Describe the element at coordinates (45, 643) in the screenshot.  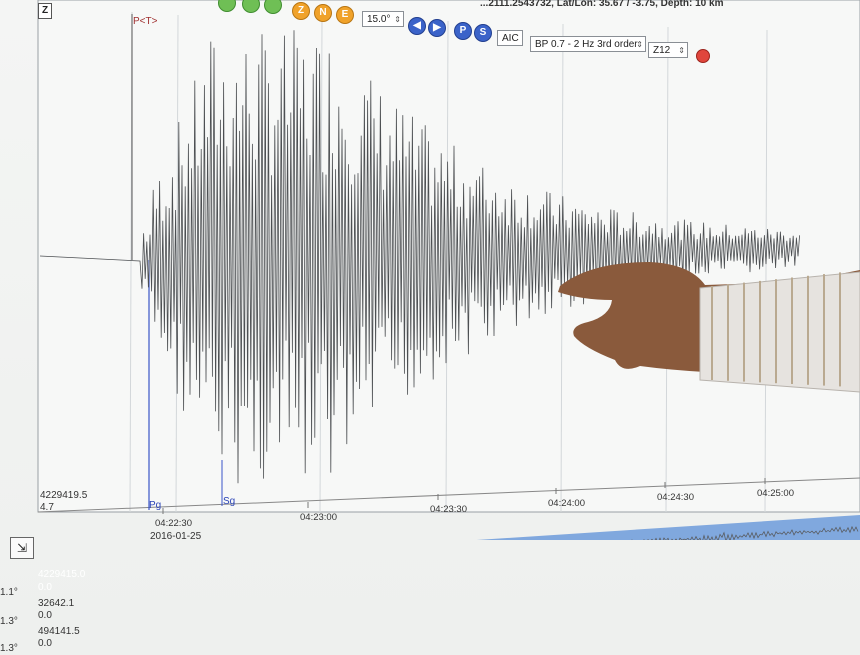
I see `trace3-value-bottom: 0.0` at that location.